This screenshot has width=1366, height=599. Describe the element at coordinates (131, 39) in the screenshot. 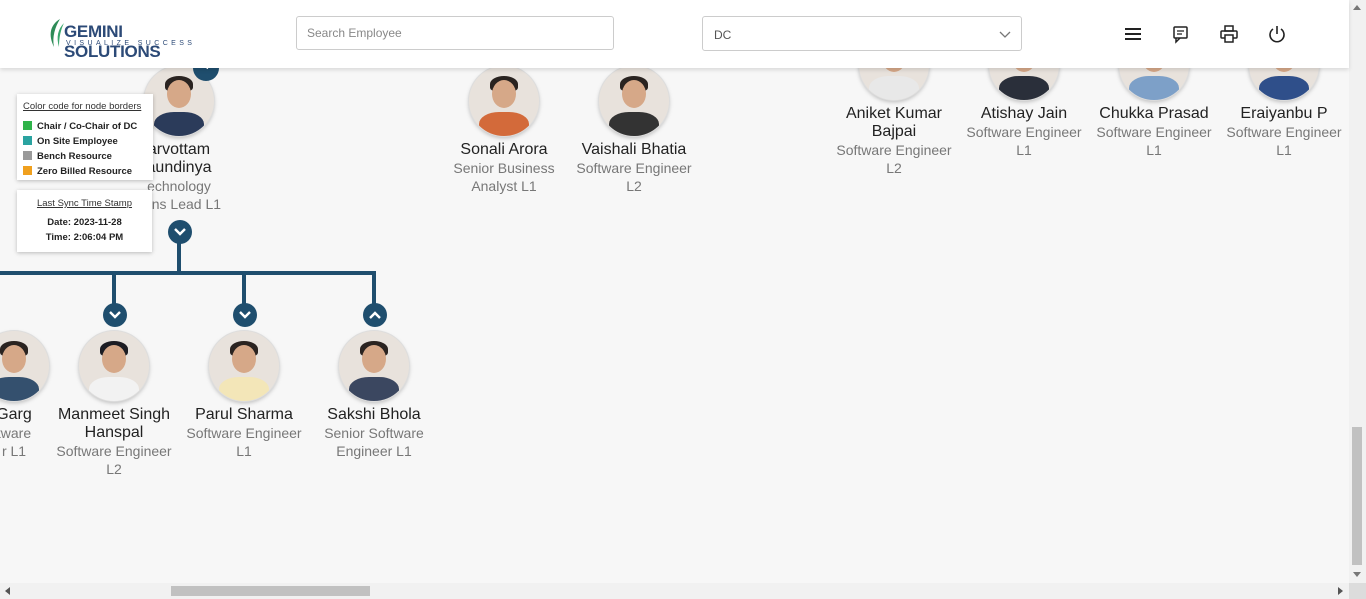

I see `company-logo: GEMINI SOLUTIONS VISUALIZE SUCCESS` at that location.